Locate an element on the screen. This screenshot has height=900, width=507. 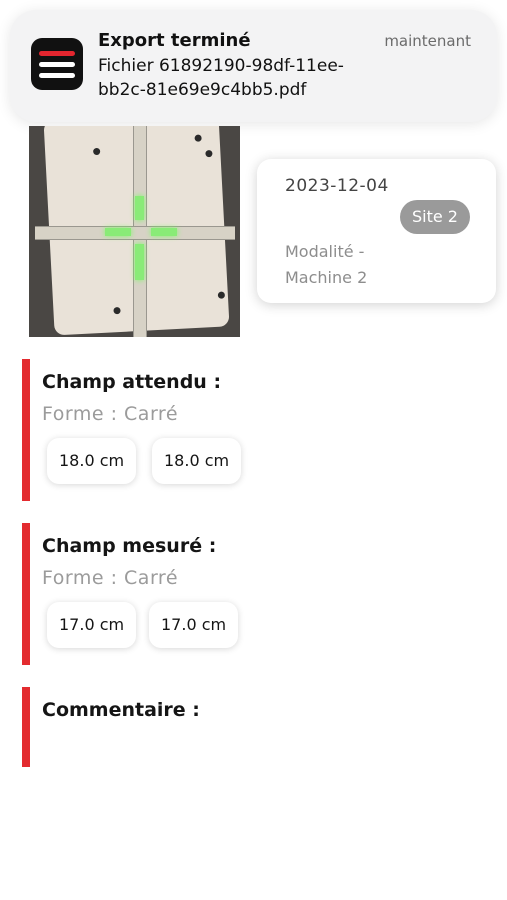
ruler-horizontal is located at coordinates (135, 233).